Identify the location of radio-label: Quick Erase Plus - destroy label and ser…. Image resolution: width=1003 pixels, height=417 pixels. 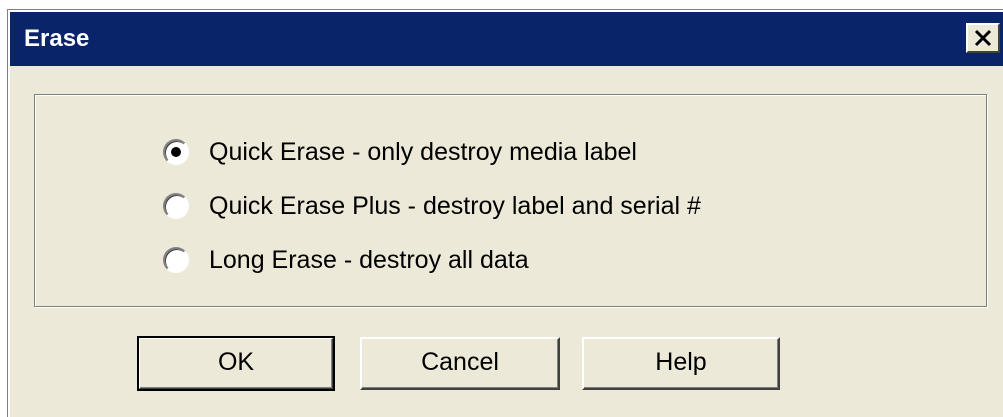
(455, 206).